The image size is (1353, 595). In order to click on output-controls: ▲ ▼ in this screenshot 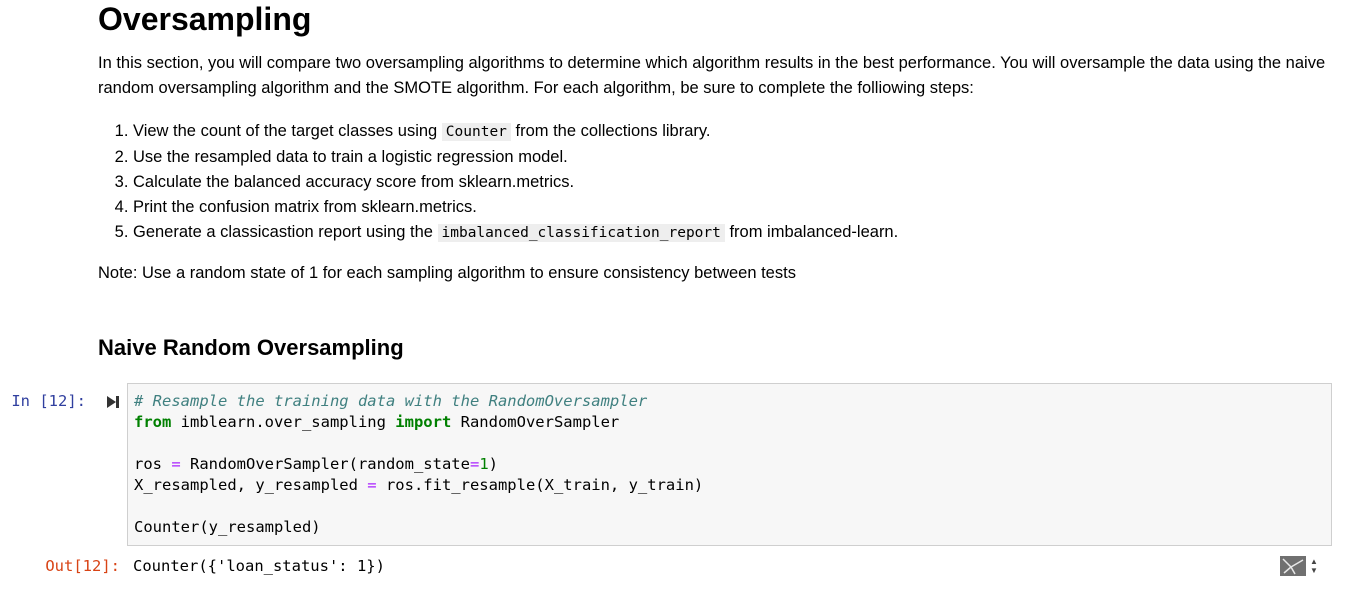, I will do `click(1303, 566)`.